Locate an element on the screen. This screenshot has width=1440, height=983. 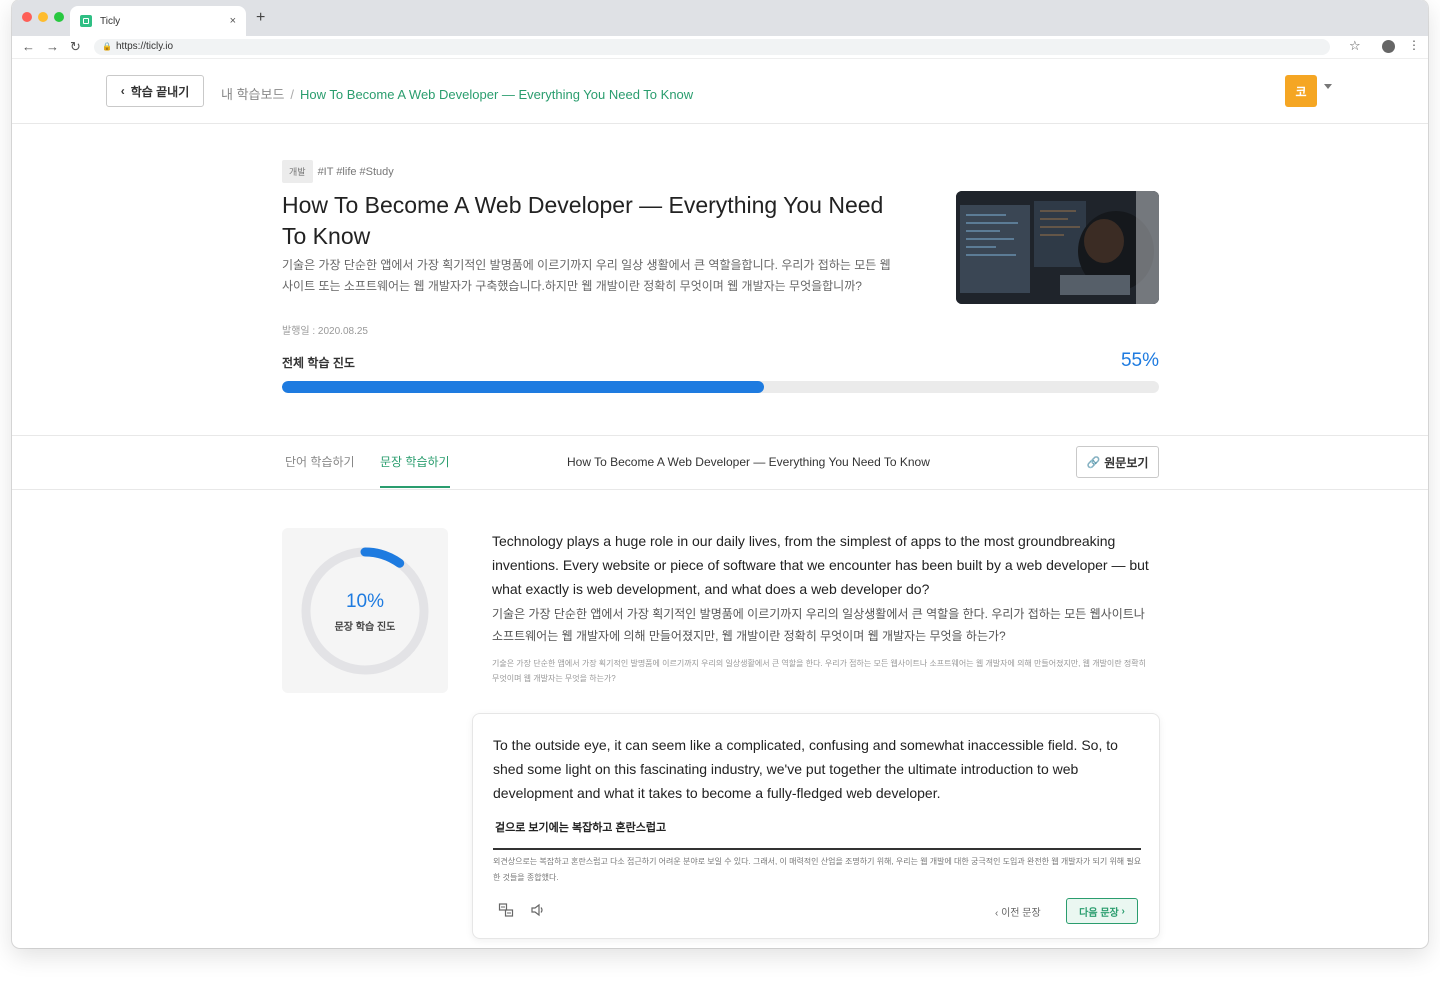
next-sentence-label: 다음 문장 is located at coordinates (1099, 913).